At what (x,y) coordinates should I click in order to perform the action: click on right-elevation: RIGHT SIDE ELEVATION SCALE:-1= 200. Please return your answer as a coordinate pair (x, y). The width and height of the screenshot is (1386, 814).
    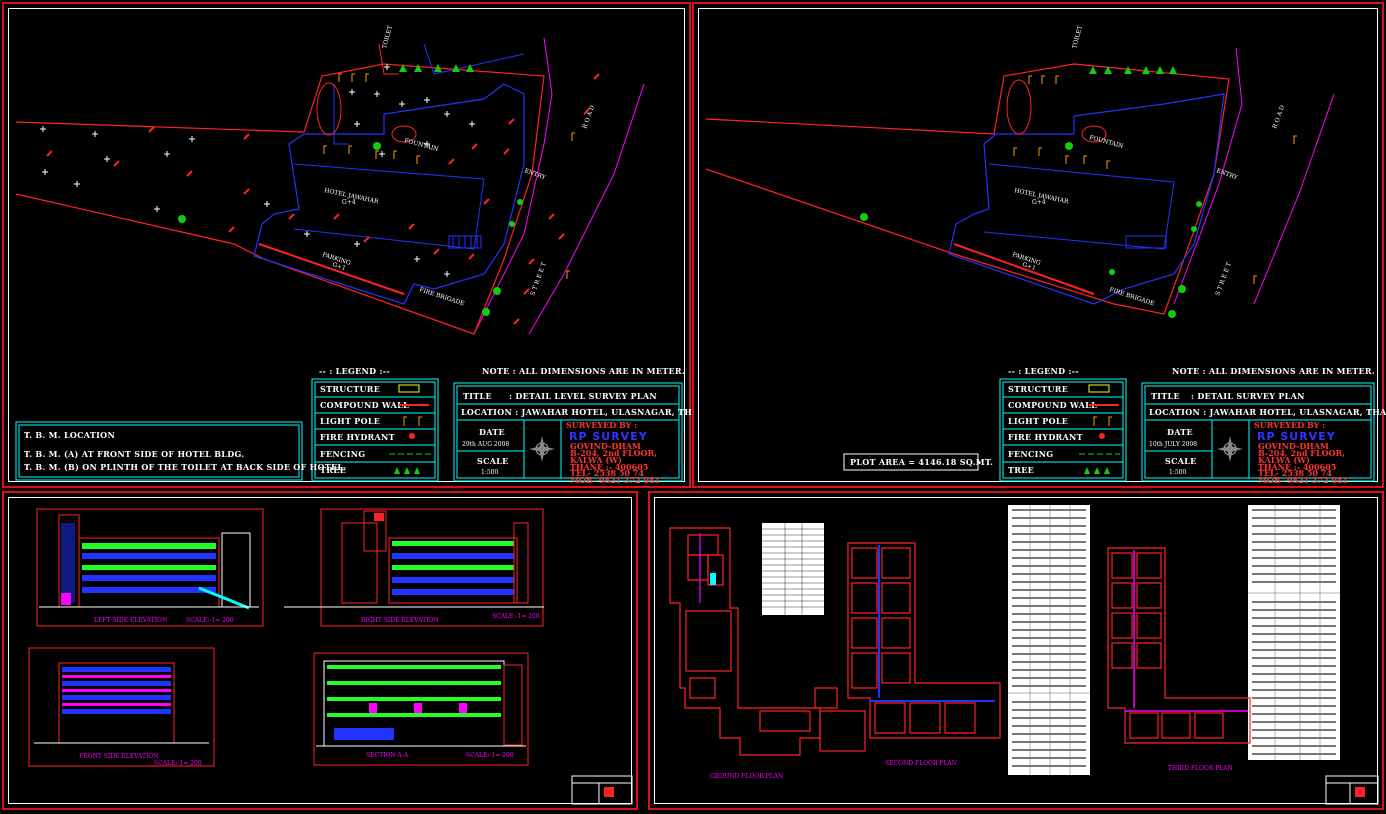
    Looking at the image, I should click on (414, 567).